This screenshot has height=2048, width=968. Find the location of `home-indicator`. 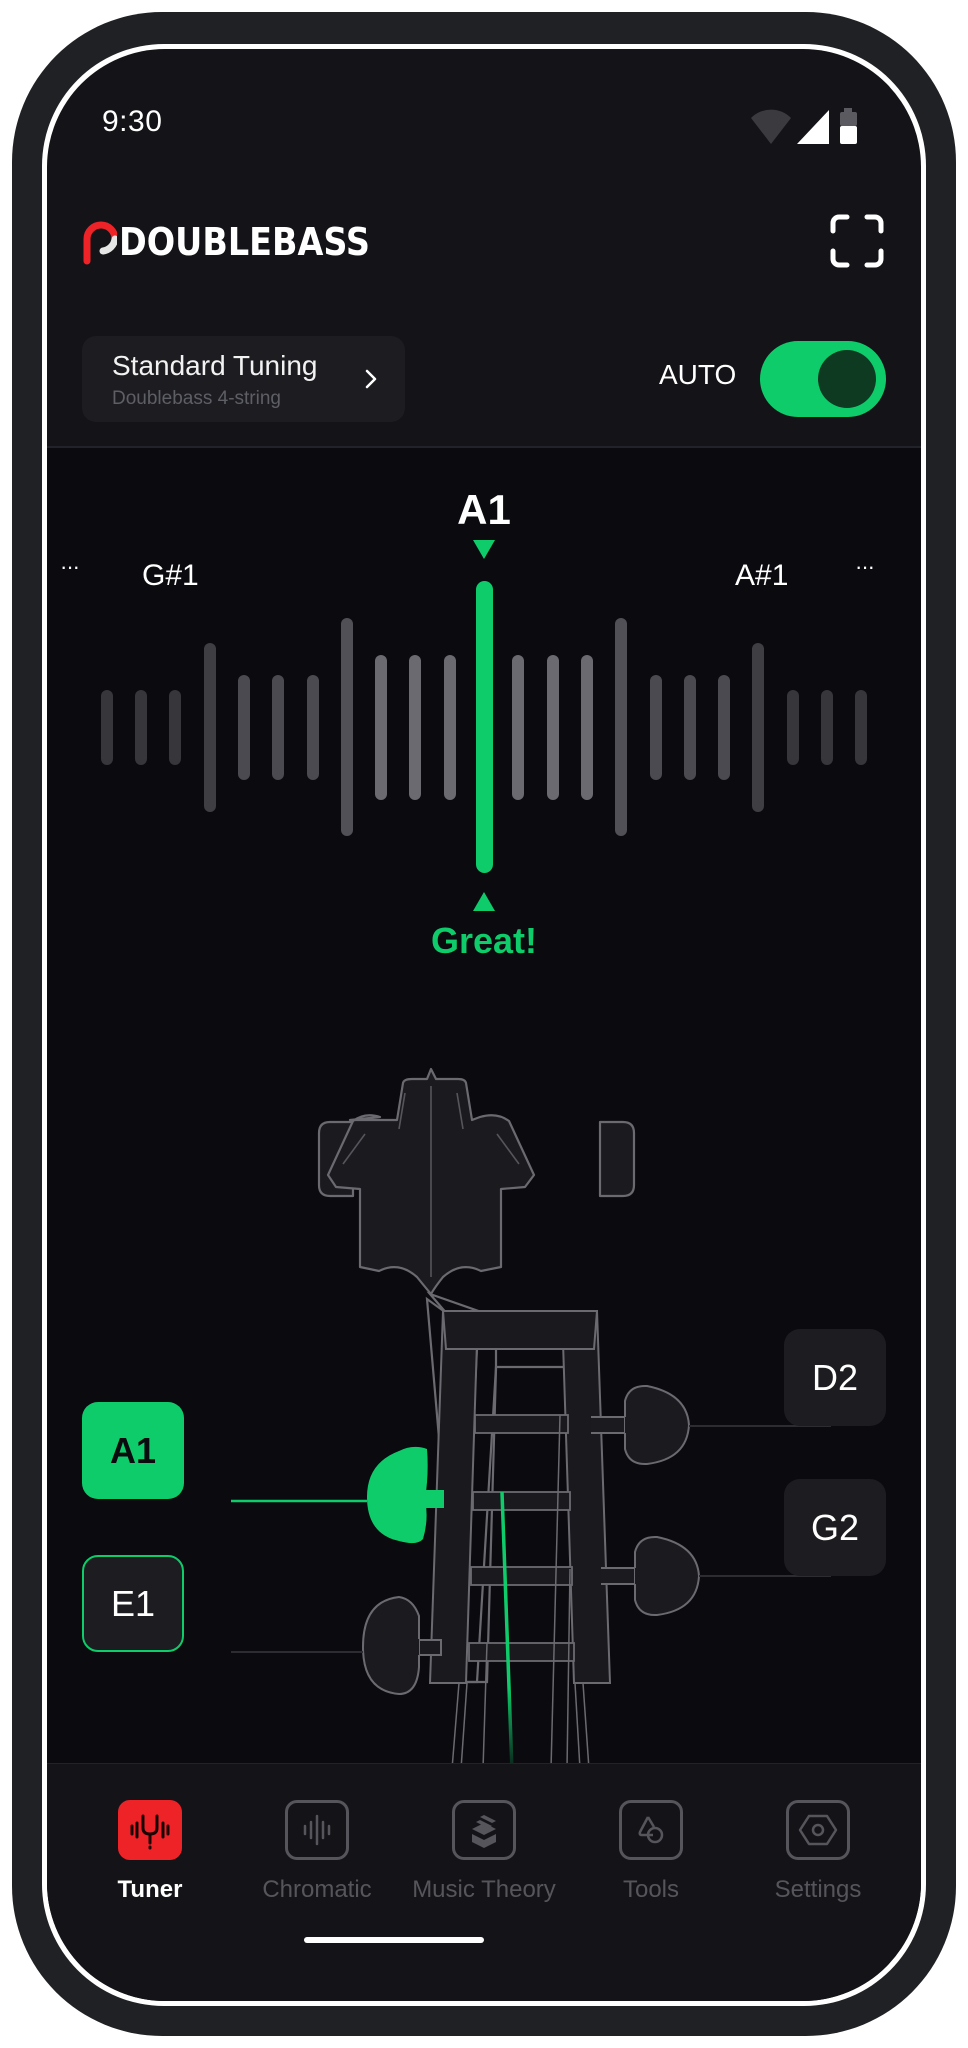

home-indicator is located at coordinates (394, 1940).